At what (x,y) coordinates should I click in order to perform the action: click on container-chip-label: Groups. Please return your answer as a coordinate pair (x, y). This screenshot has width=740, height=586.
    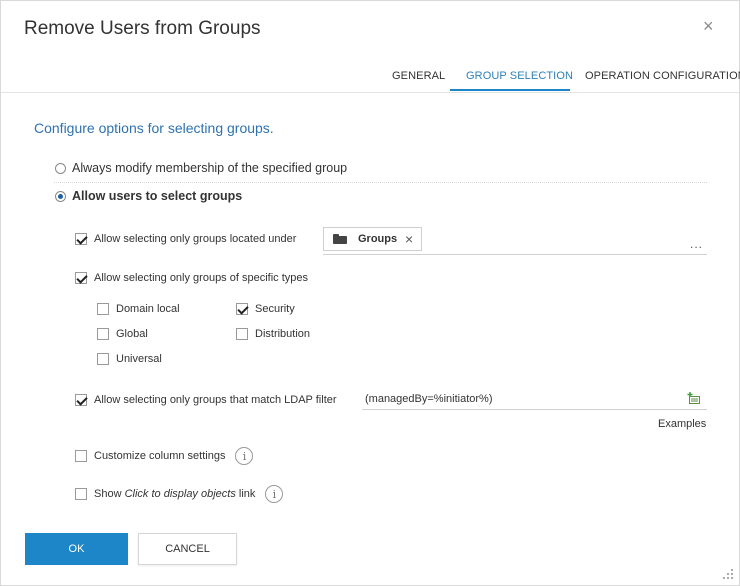
    Looking at the image, I should click on (378, 239).